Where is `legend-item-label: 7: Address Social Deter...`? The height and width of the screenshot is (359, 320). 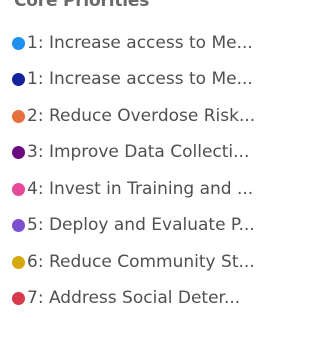 legend-item-label: 7: Address Social Deter... is located at coordinates (134, 298).